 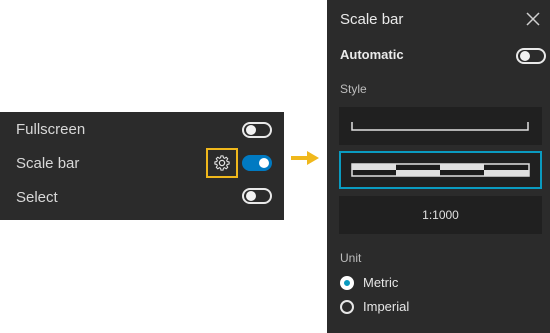 I want to click on style-option-line, so click(x=440, y=126).